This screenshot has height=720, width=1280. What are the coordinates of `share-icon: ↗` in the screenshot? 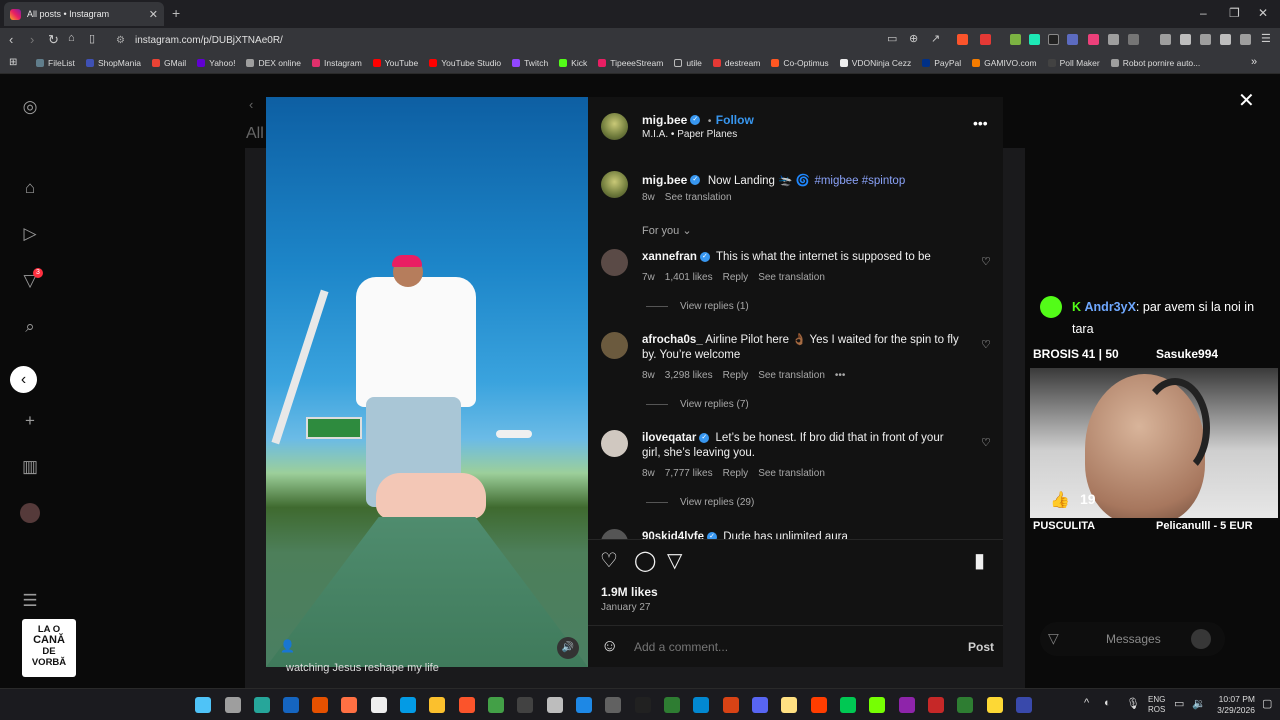 It's located at (935, 38).